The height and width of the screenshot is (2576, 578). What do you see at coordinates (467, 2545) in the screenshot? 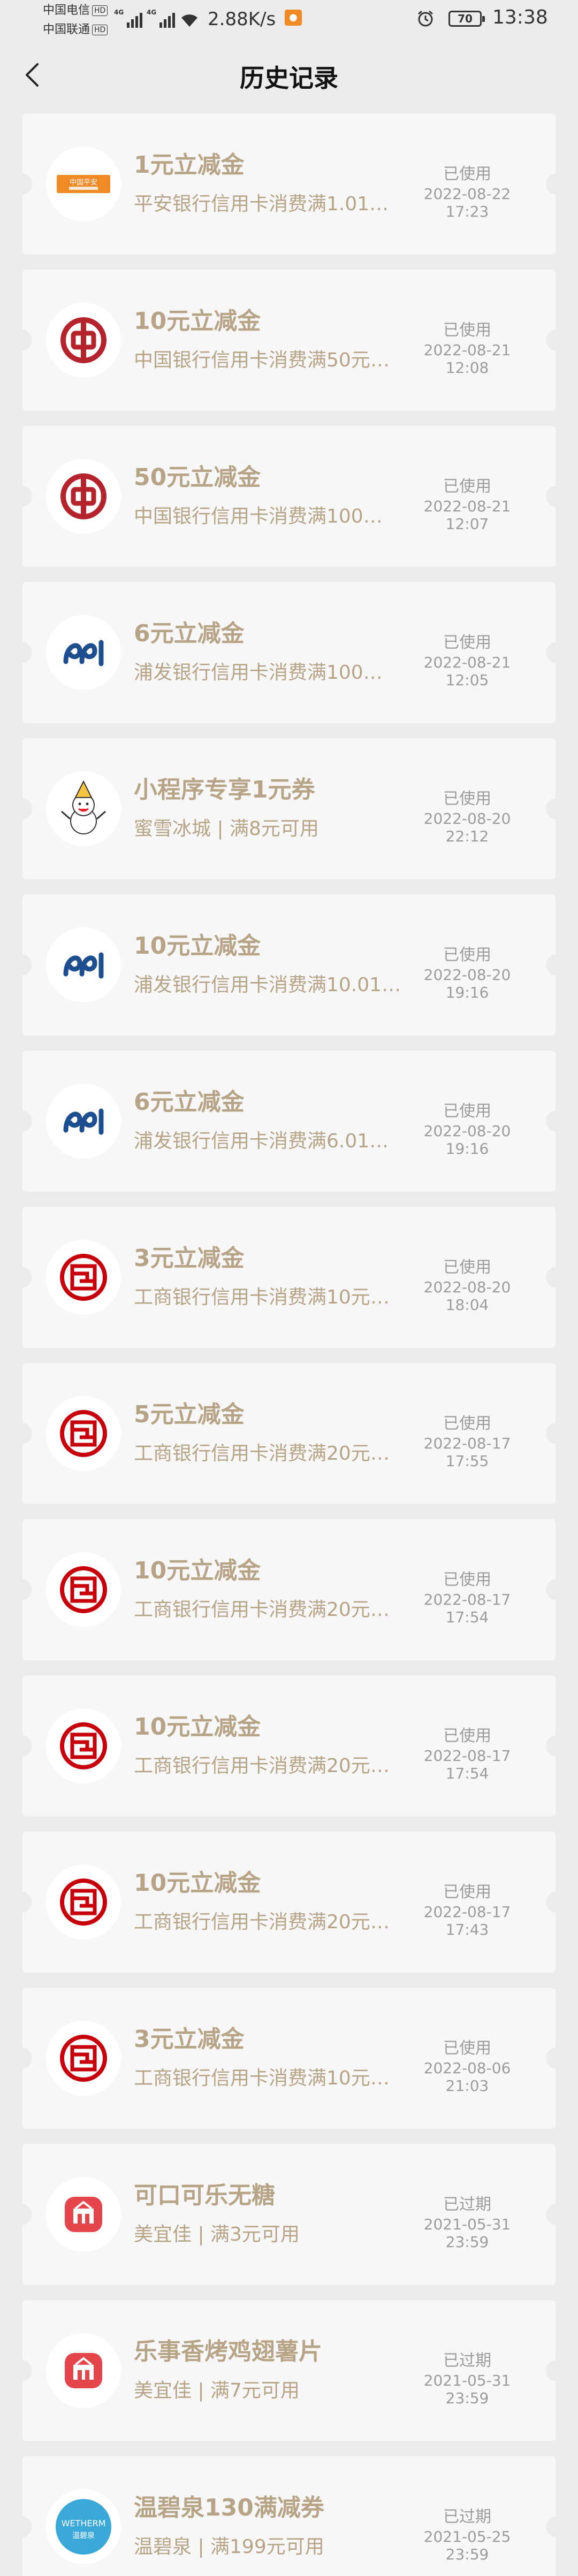
I see `coupon-time: 2021-05-25 23:59` at bounding box center [467, 2545].